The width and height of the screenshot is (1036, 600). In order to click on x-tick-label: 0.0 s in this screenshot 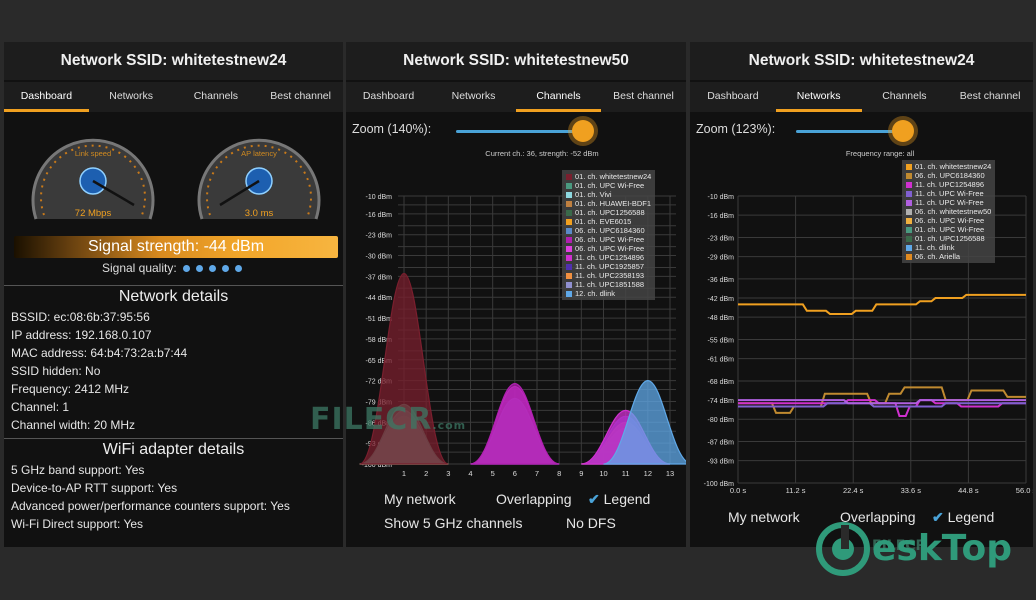, I will do `click(738, 490)`.